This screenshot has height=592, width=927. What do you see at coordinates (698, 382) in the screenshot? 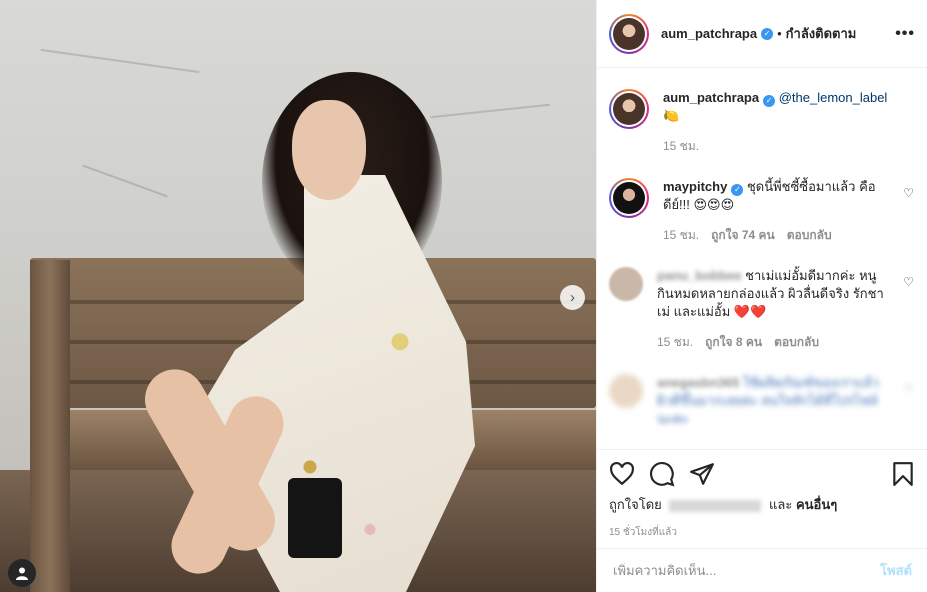
I see `comment-username: anegasbn365` at bounding box center [698, 382].